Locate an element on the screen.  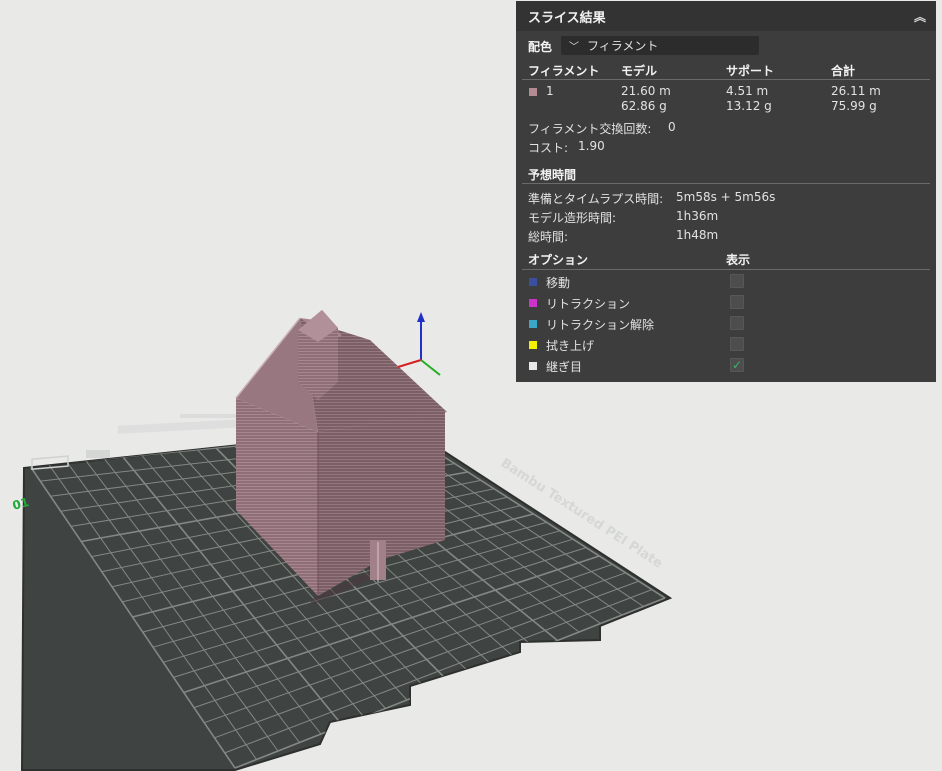
chevron-down-icon: ﹀ is located at coordinates (574, 47).